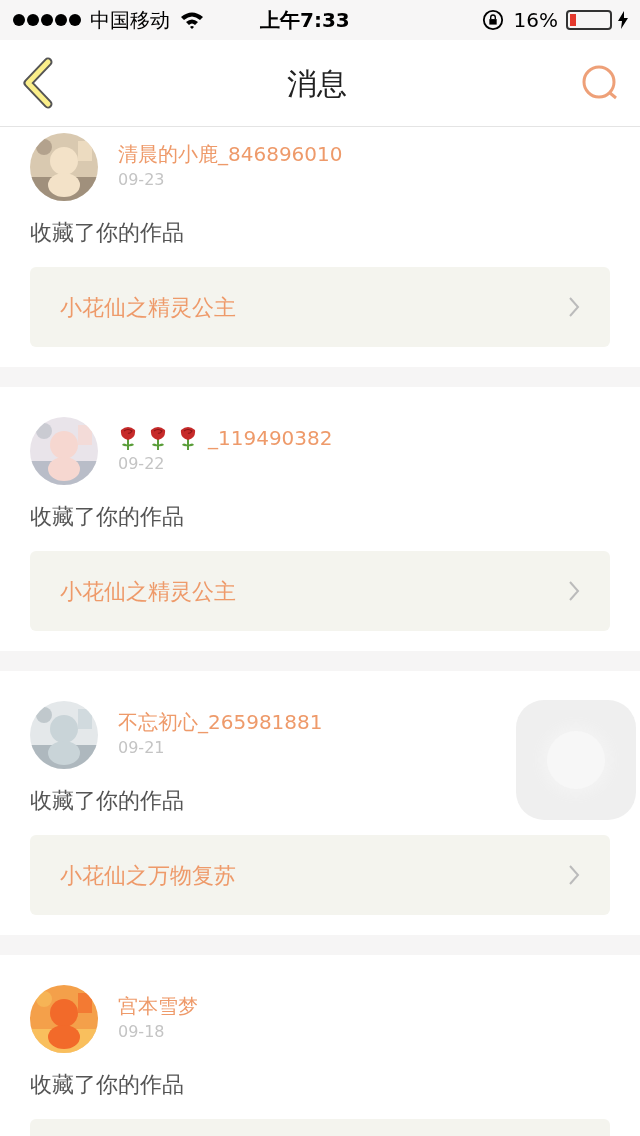  Describe the element at coordinates (142, 1032) in the screenshot. I see `message-date: 09-18` at that location.